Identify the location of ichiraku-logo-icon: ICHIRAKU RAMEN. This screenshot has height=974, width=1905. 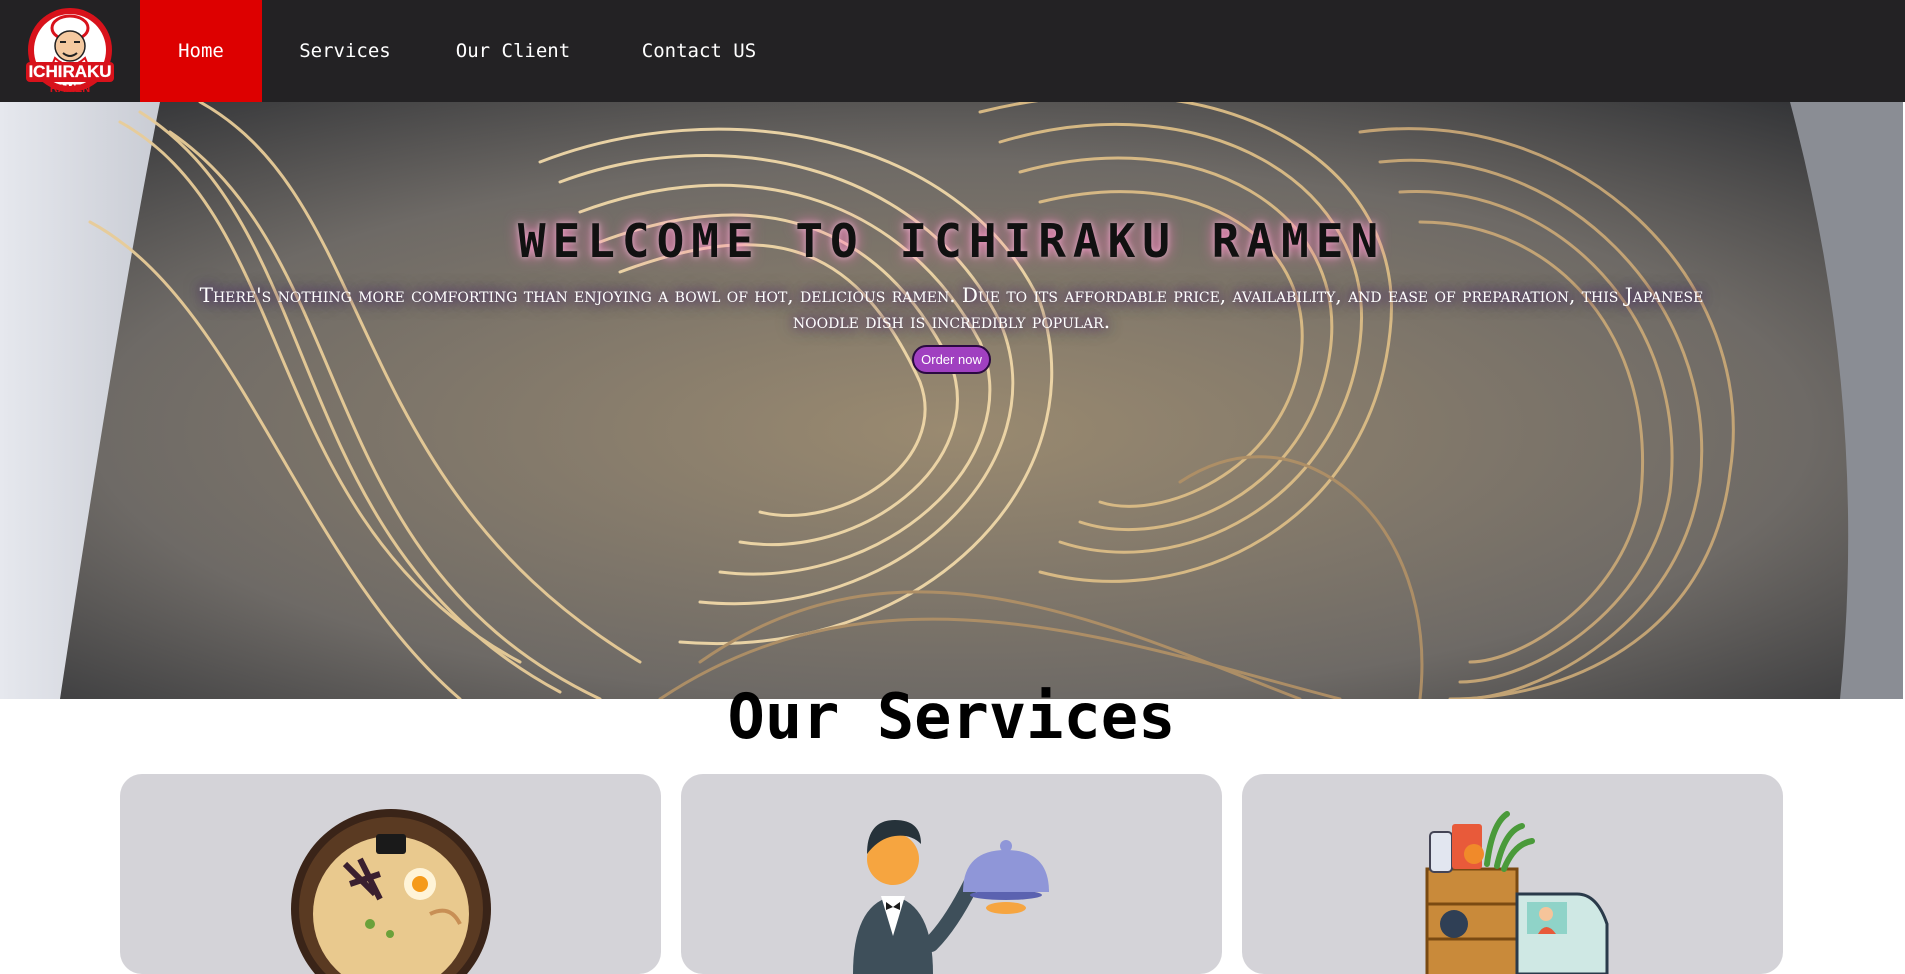
(70, 51).